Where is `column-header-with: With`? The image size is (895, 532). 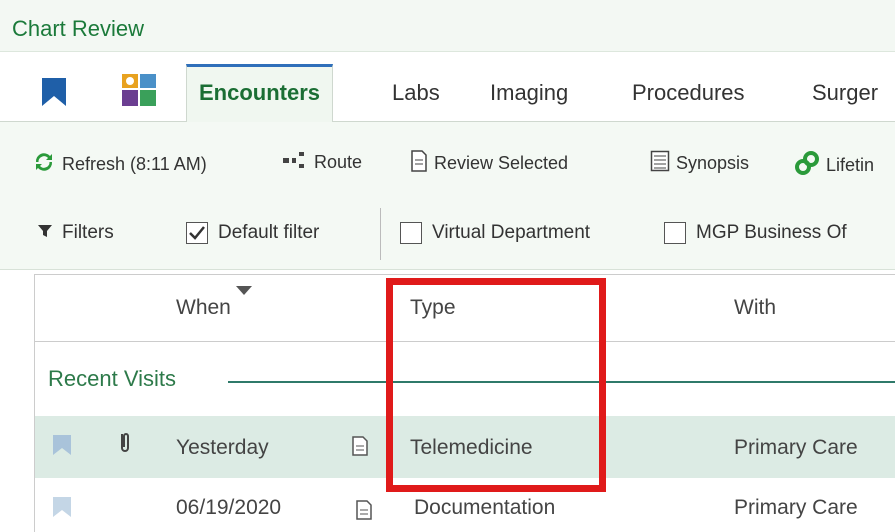
column-header-with: With is located at coordinates (755, 308).